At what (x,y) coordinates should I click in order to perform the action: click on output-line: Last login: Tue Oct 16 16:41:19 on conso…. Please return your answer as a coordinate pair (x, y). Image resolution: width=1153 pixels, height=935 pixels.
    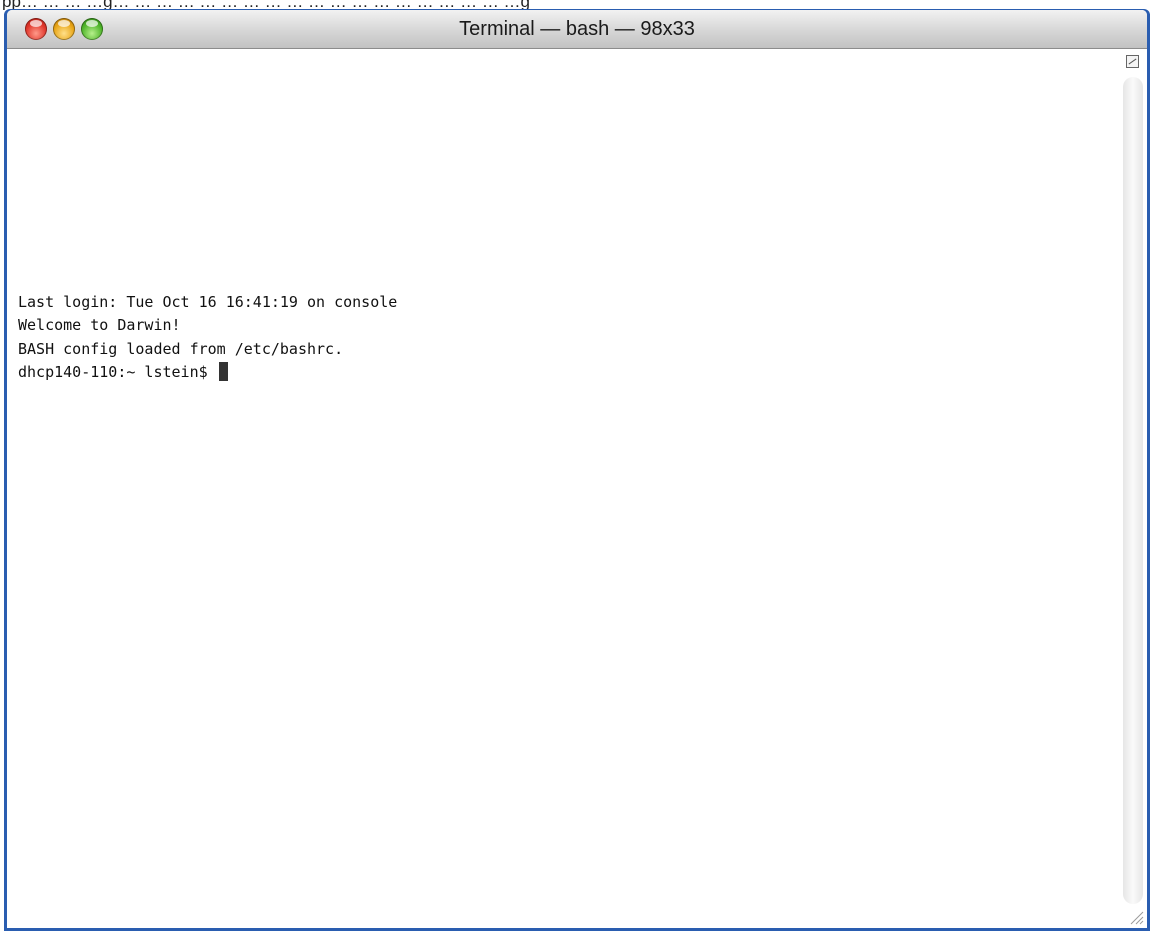
    Looking at the image, I should click on (208, 302).